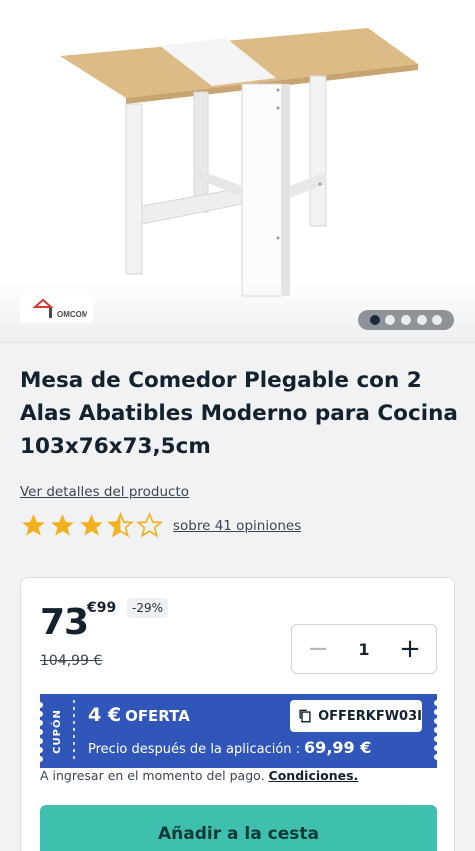 This screenshot has width=475, height=851. I want to click on coupon-title: 4 € OFERTA, so click(139, 715).